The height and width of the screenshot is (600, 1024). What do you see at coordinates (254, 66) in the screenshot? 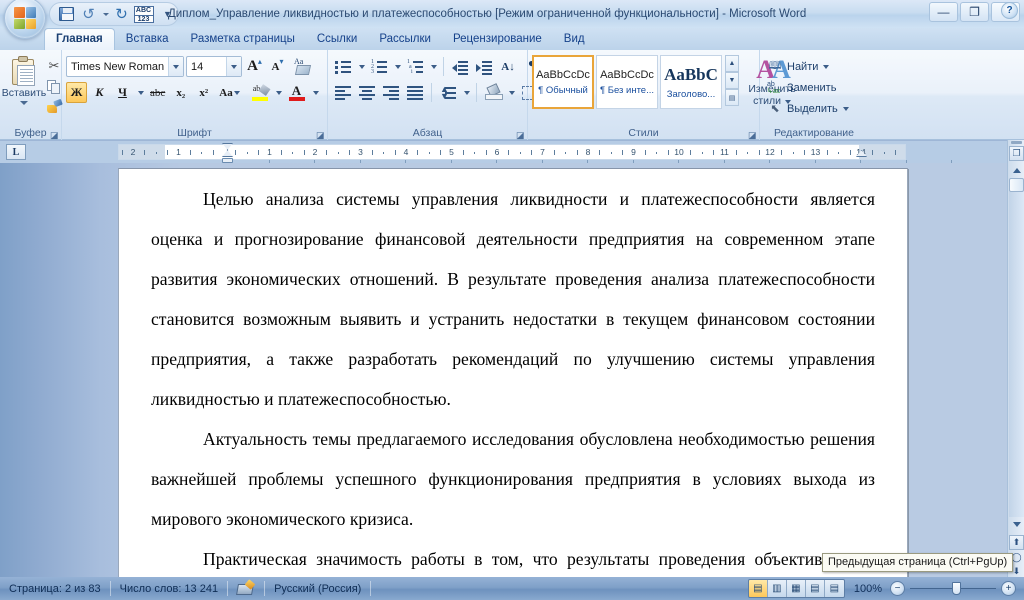
I see `grow-font-button: A ▴` at bounding box center [254, 66].